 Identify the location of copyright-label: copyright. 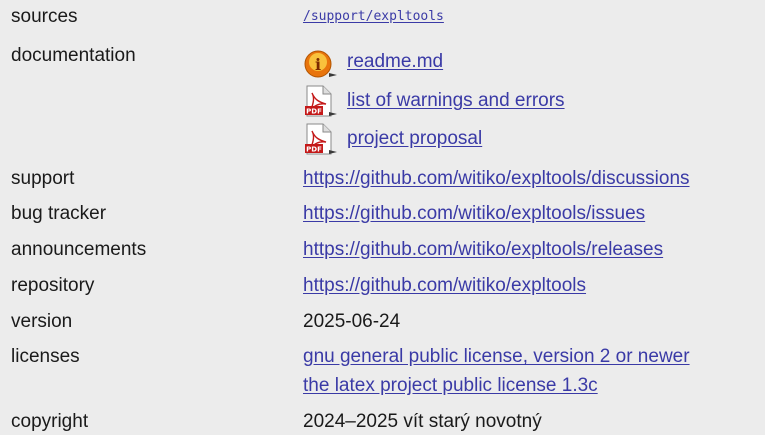
(50, 421).